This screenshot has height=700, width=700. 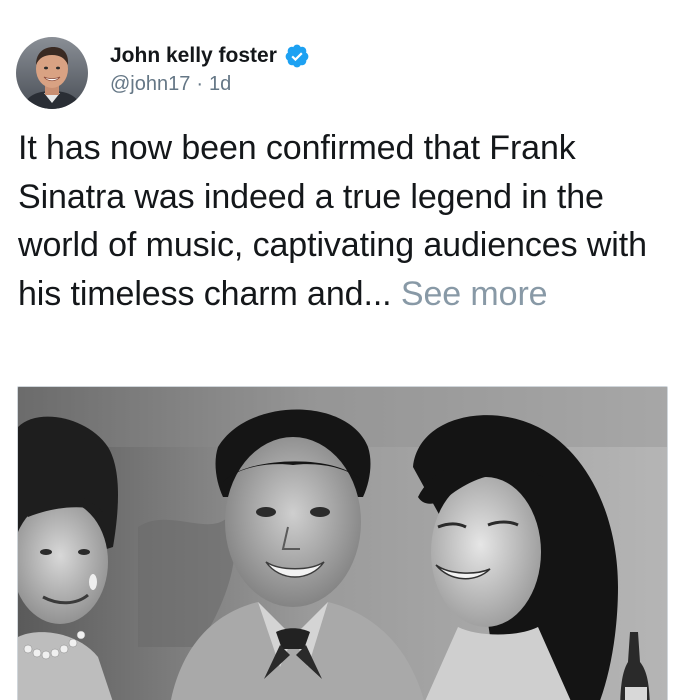 I want to click on meta-row: @john17 · 1d, so click(x=210, y=84).